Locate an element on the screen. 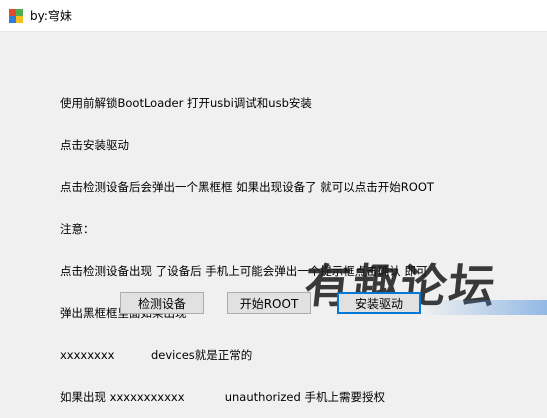  instruction-line: 点击检测设备后会弹出一个黑框框 如果出现设备了 就可以点击开始ROOT is located at coordinates (247, 187).